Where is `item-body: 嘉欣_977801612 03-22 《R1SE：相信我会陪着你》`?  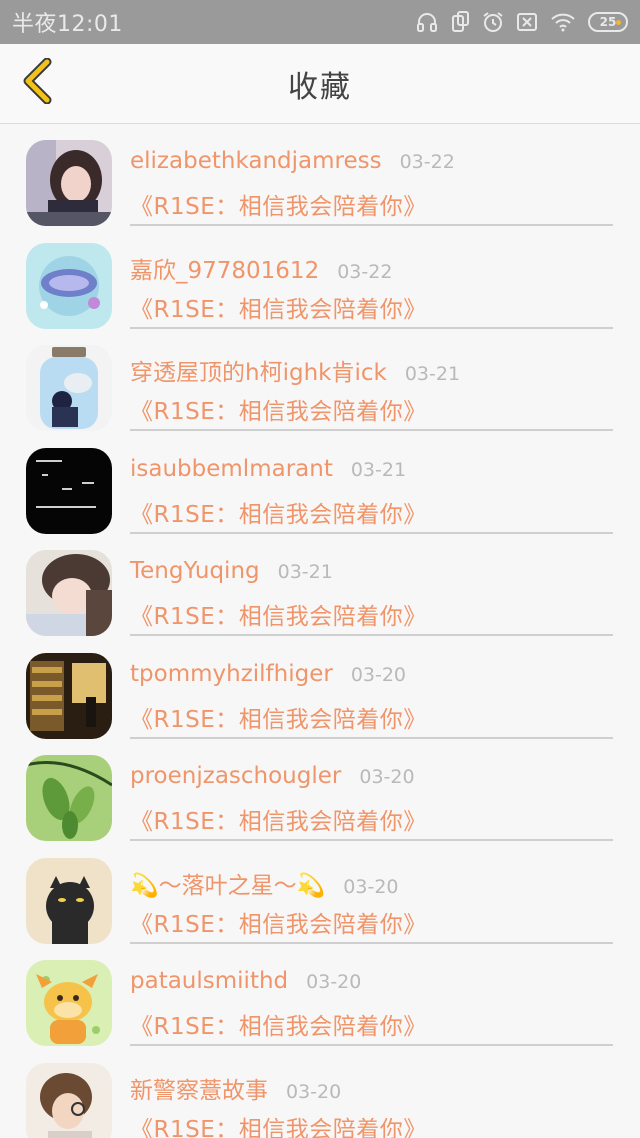 item-body: 嘉欣_977801612 03-22 《R1SE：相信我会陪着你》 is located at coordinates (371, 285).